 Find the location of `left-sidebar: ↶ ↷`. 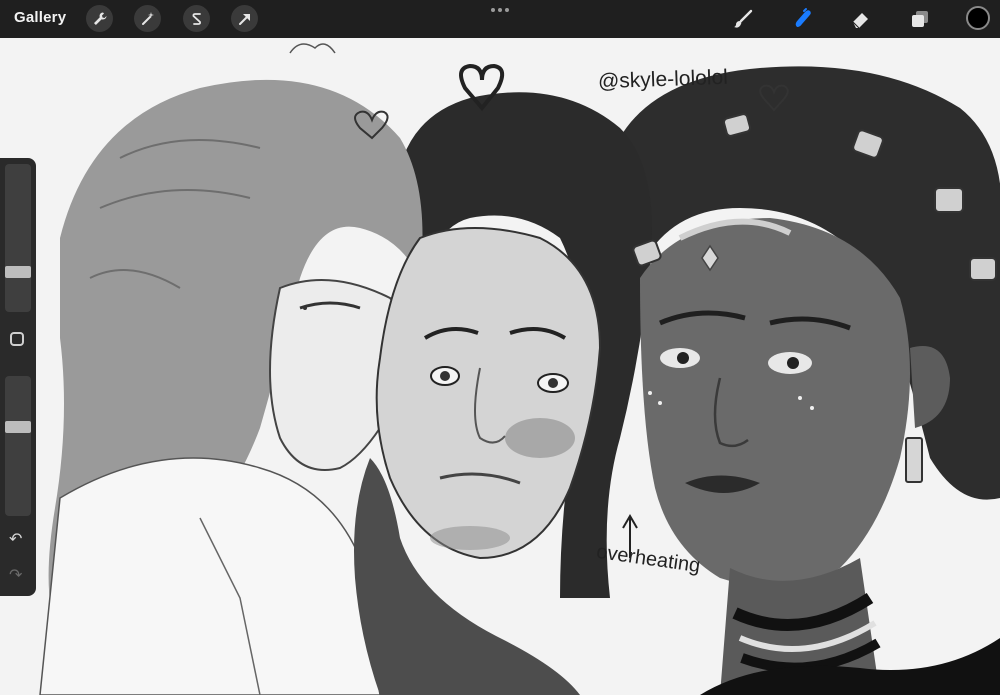

left-sidebar: ↶ ↷ is located at coordinates (18, 377).